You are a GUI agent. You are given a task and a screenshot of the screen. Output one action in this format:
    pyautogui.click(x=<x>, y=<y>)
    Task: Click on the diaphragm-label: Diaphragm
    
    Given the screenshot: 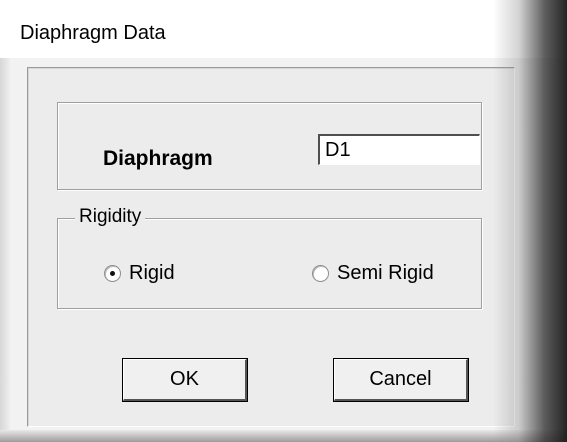 What is the action you would take?
    pyautogui.click(x=158, y=158)
    